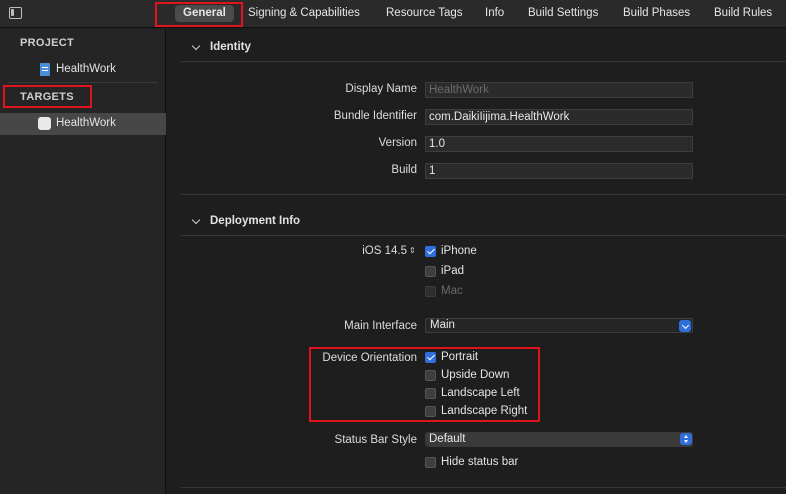 This screenshot has width=786, height=494. Describe the element at coordinates (563, 14) in the screenshot. I see `tab-build-settings: Build Settings` at that location.